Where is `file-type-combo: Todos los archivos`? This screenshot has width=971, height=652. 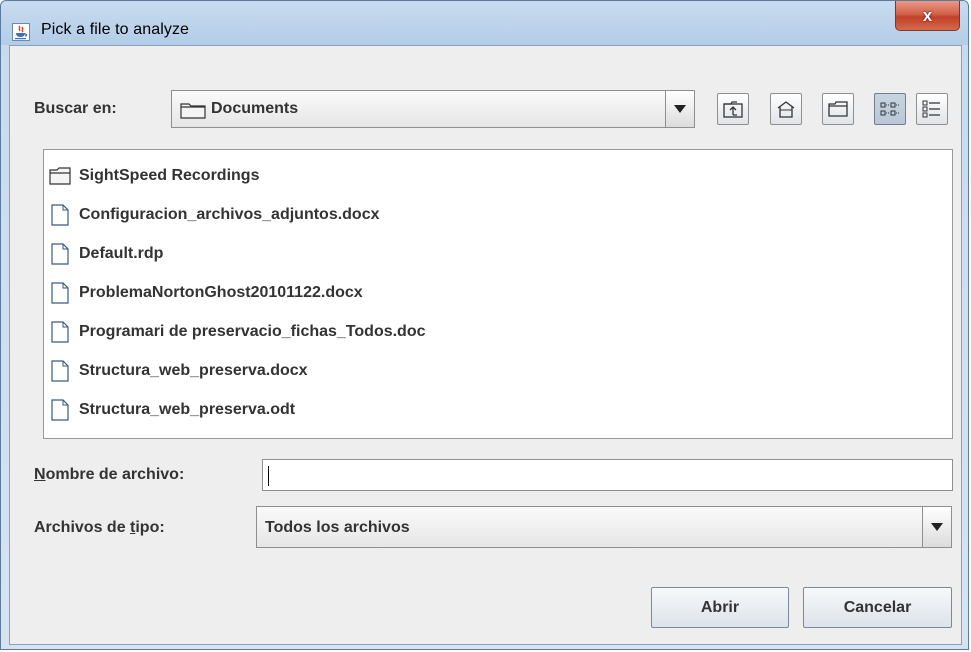
file-type-combo: Todos los archivos is located at coordinates (604, 527).